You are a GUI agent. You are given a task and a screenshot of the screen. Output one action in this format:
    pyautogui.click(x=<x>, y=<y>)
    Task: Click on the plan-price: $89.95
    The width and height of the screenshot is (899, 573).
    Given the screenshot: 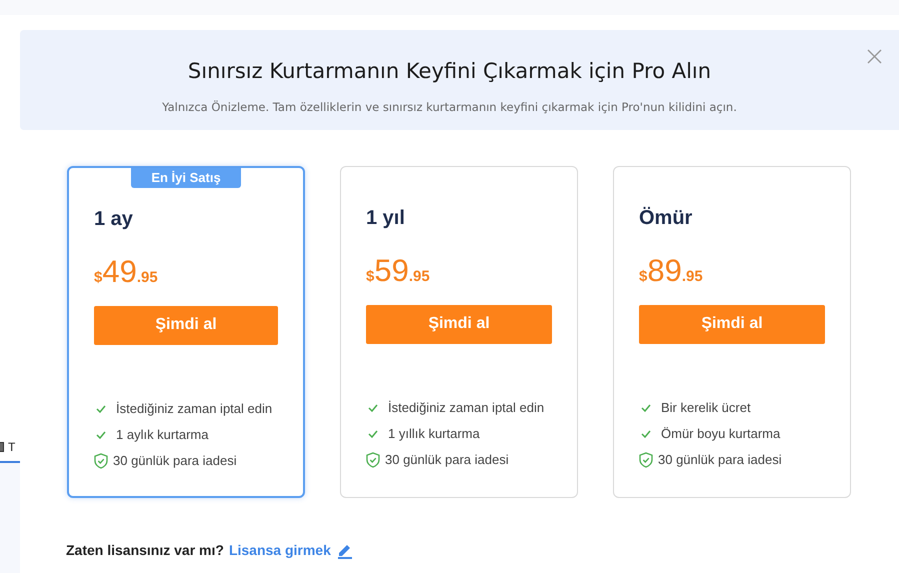 What is the action you would take?
    pyautogui.click(x=671, y=271)
    